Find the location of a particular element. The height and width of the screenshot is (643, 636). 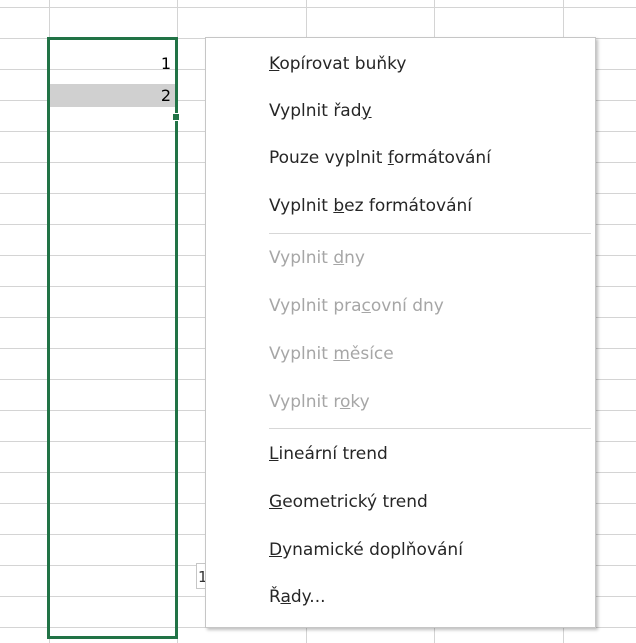

menu-item-label: ěsíce is located at coordinates (371, 354).